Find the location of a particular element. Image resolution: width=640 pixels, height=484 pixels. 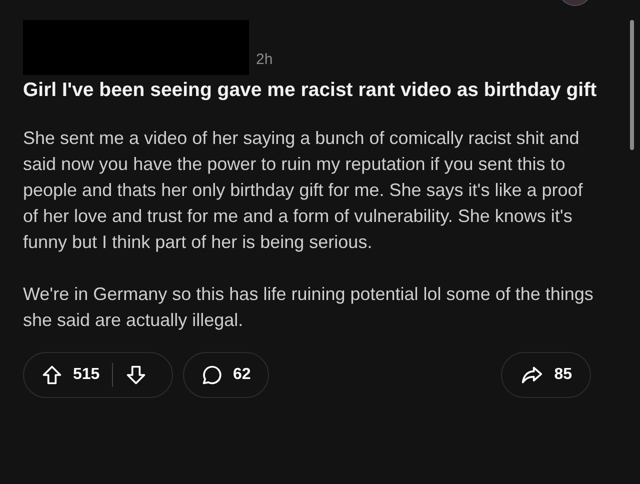

comments-button: 62 is located at coordinates (226, 375).